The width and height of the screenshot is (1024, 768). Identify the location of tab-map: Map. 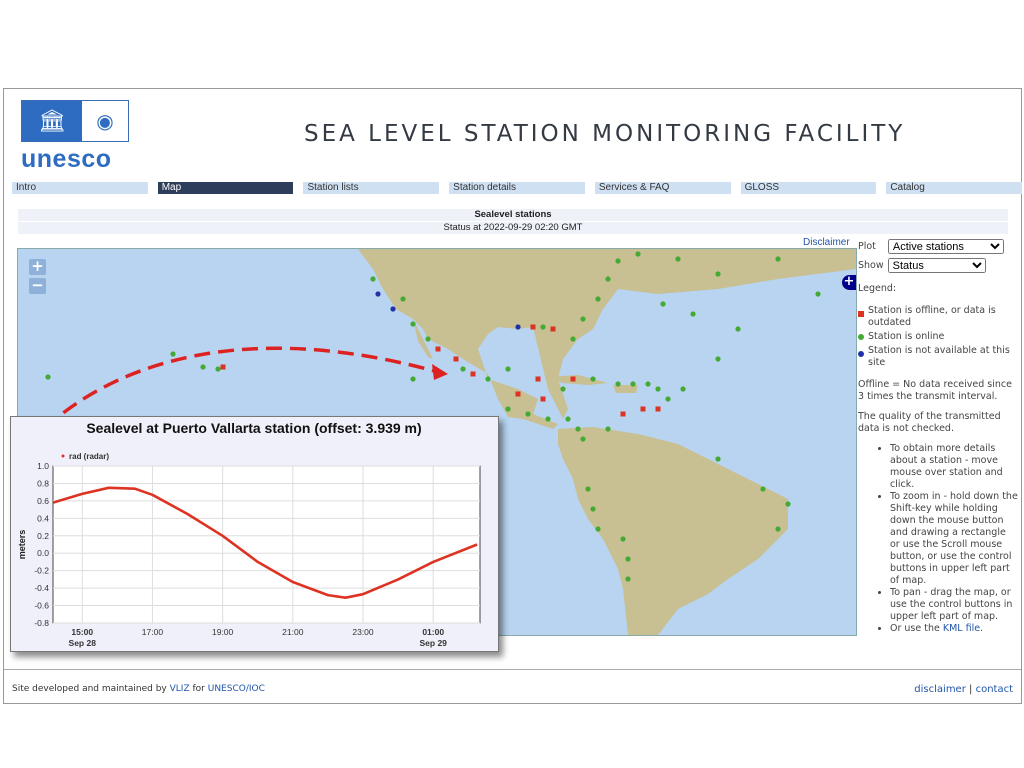
(225, 188).